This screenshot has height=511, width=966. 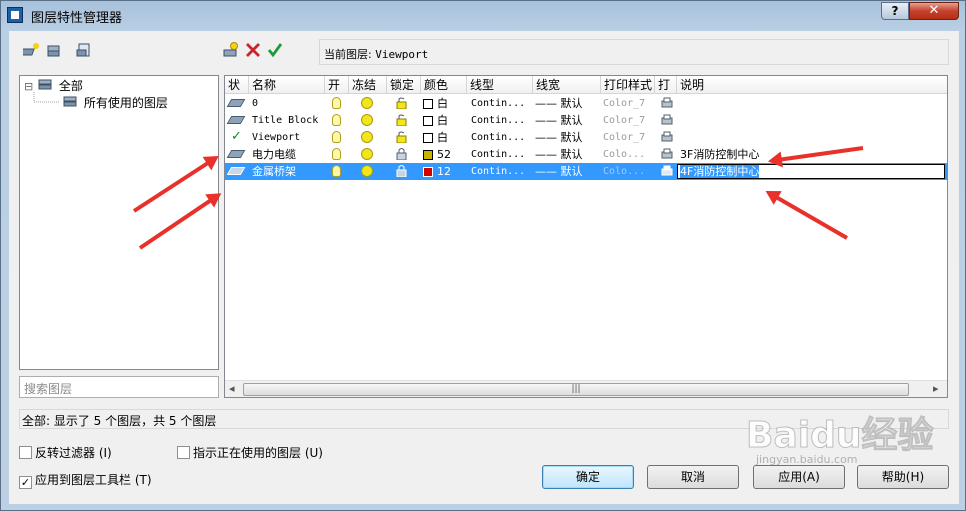 What do you see at coordinates (237, 85) in the screenshot?
I see `col-status: 状` at bounding box center [237, 85].